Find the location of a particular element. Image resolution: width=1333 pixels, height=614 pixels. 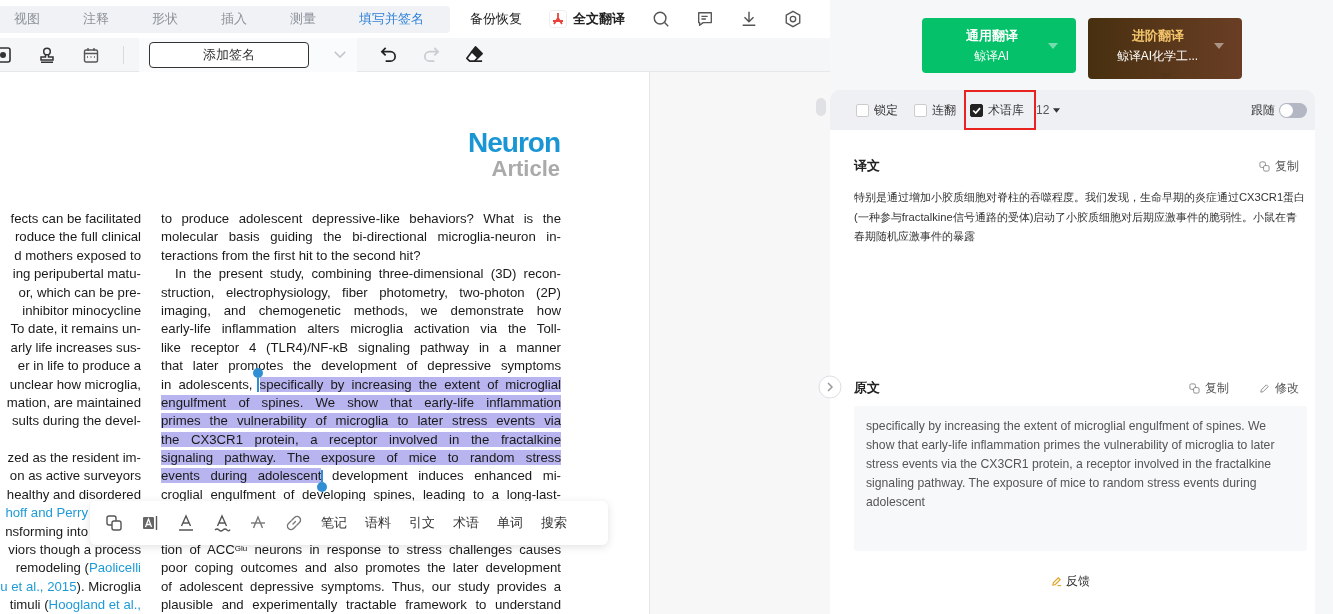

backup-button: 备份恢复 is located at coordinates (496, 19).